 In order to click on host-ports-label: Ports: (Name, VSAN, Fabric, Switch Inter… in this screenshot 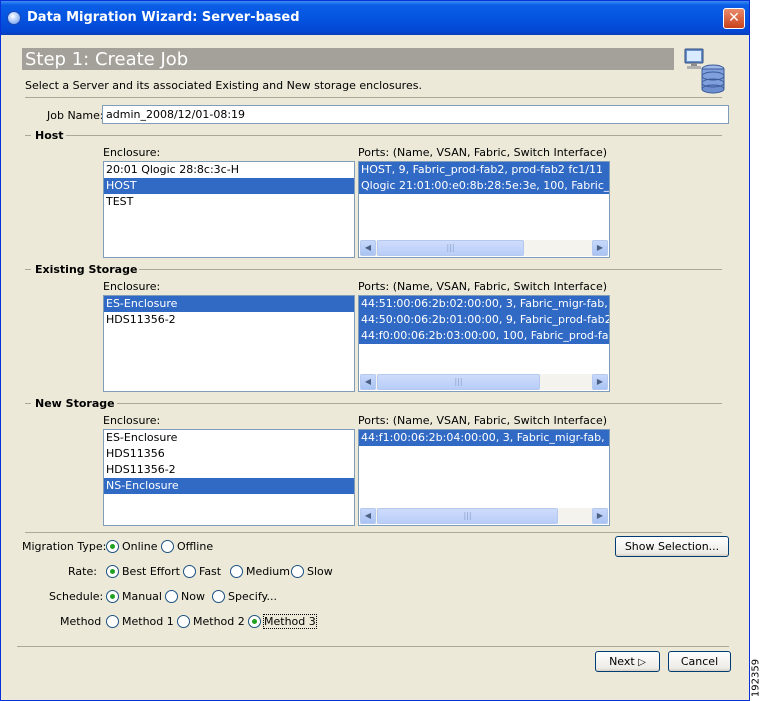, I will do `click(482, 152)`.